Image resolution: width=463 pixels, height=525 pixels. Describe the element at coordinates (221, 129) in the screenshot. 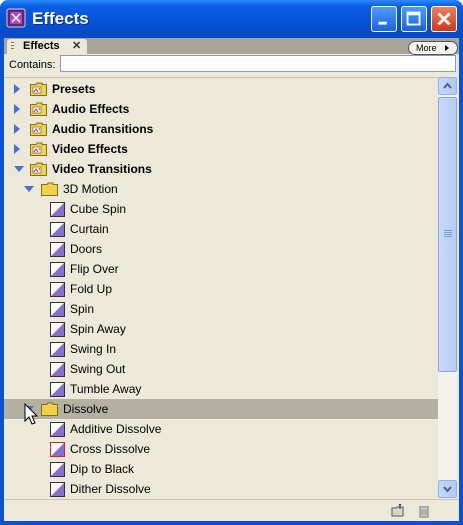

I see `tree-folder-row: Audio Transitions` at that location.